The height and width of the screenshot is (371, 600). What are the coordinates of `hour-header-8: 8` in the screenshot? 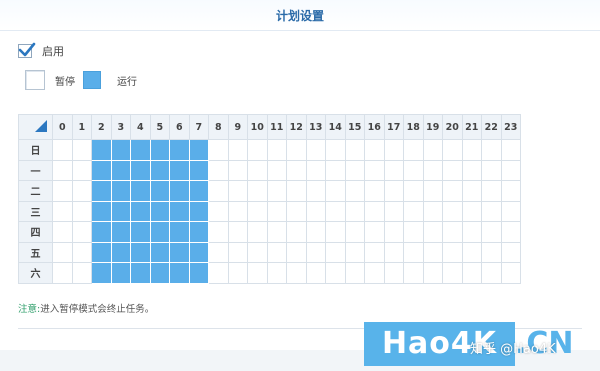 It's located at (218, 127).